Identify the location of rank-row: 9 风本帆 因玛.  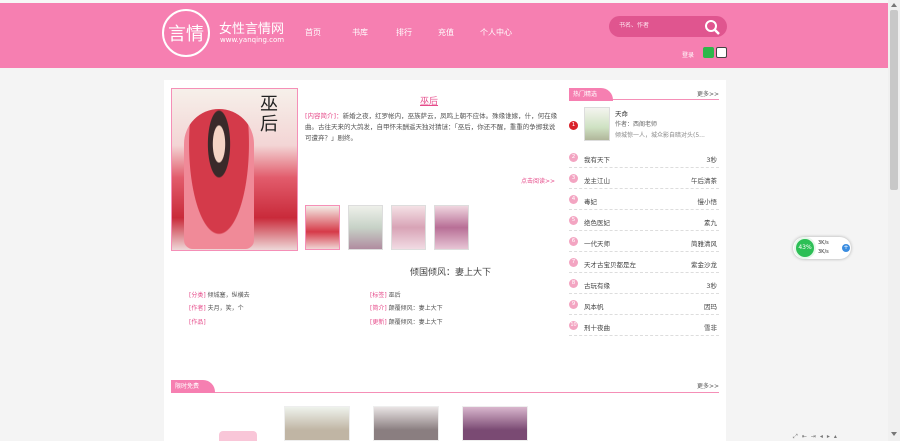
(644, 304).